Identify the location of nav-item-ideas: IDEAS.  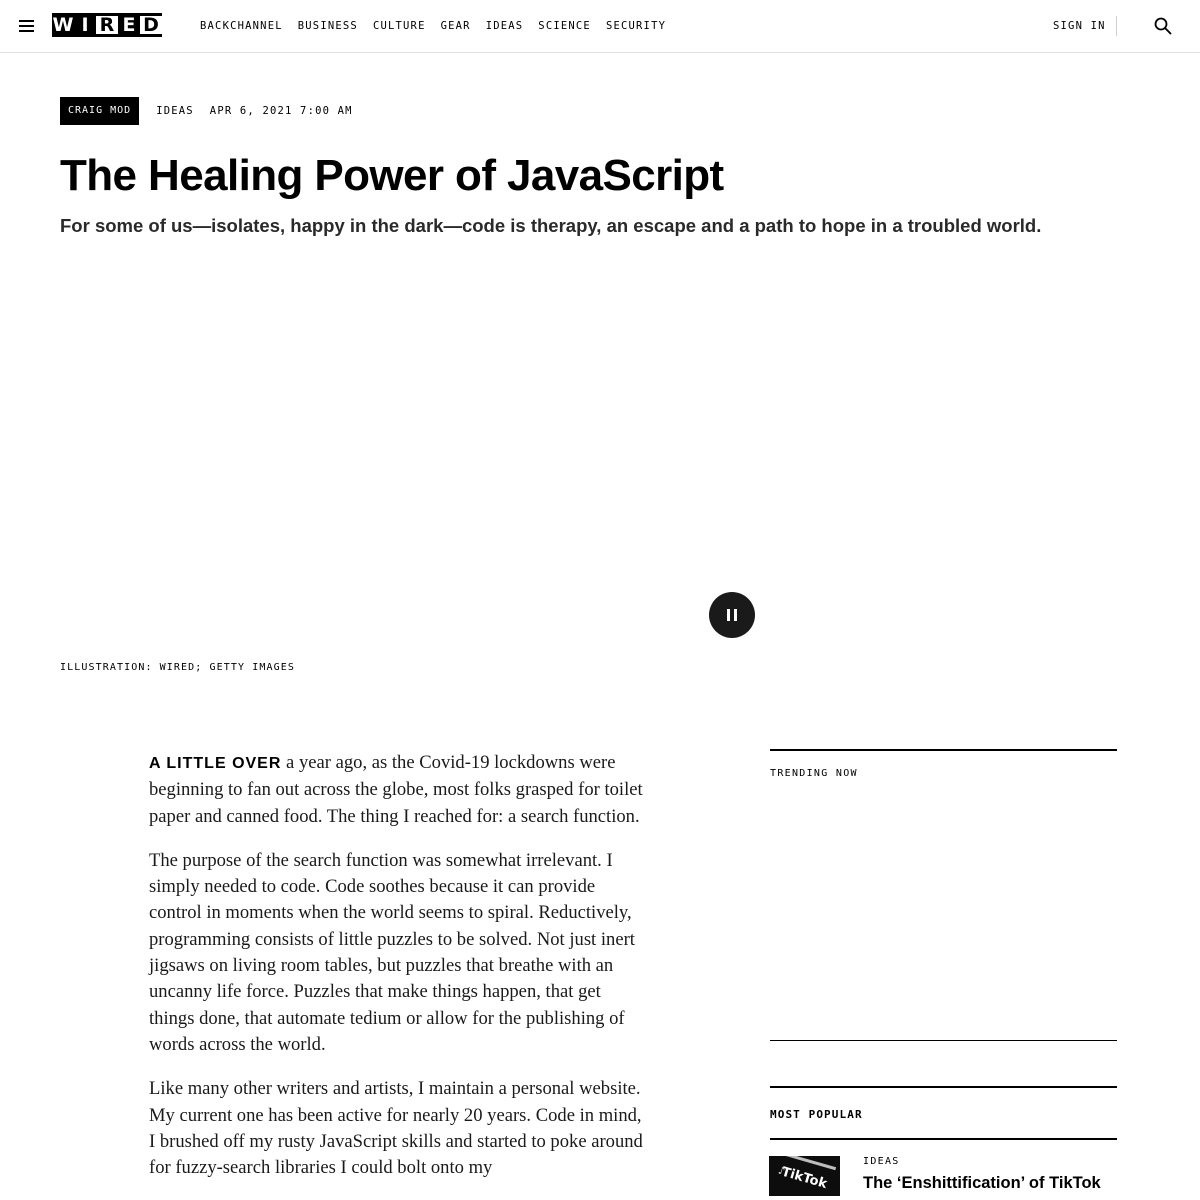
(505, 26).